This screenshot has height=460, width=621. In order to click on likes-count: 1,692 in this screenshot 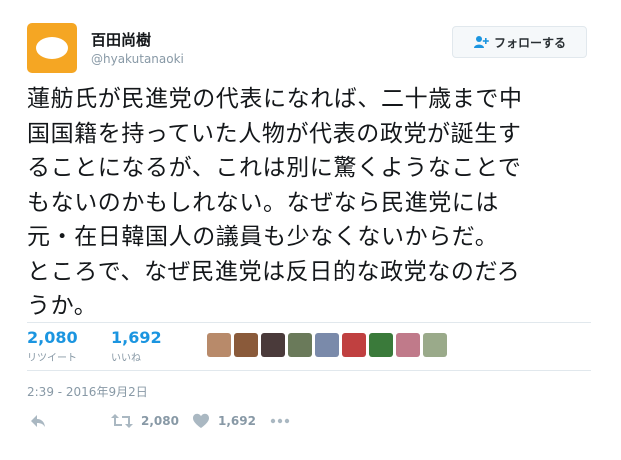, I will do `click(136, 337)`.